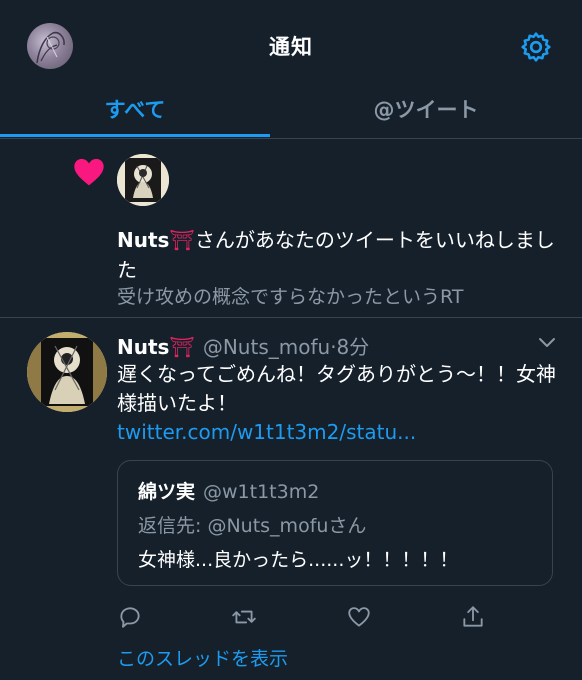 This screenshot has height=680, width=582. I want to click on notification-text: Nuts⛩さんがあなたのツイートをいいねしました, so click(337, 255).